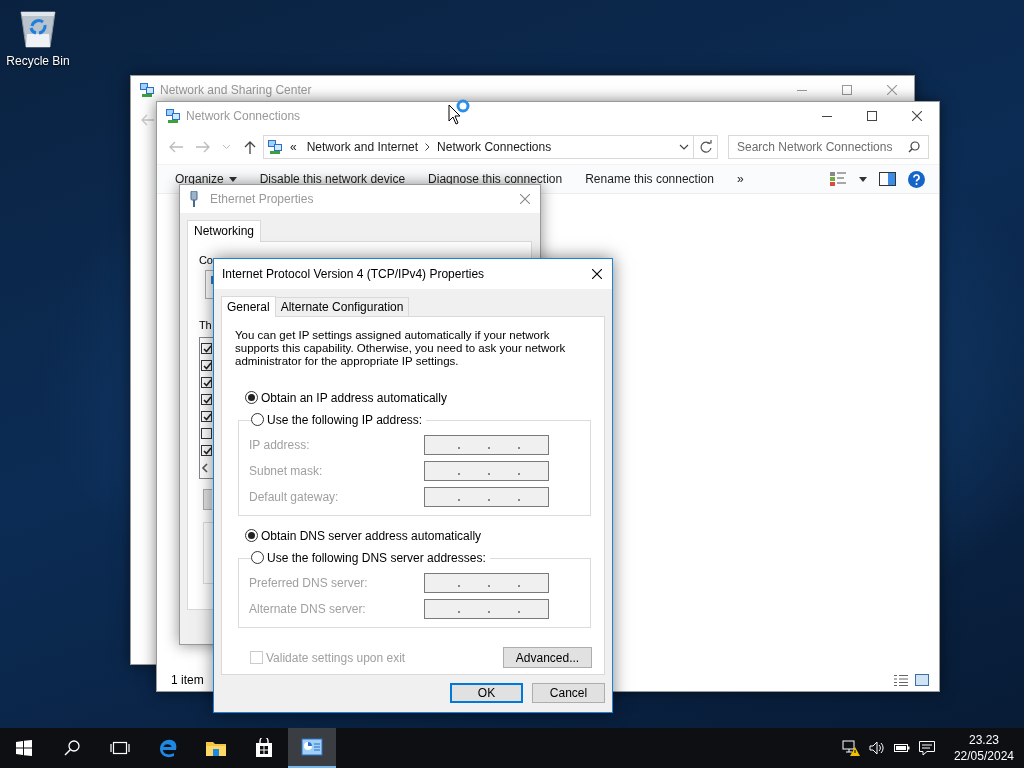  I want to click on toolbar-command: Diagnose this connection, so click(495, 179).